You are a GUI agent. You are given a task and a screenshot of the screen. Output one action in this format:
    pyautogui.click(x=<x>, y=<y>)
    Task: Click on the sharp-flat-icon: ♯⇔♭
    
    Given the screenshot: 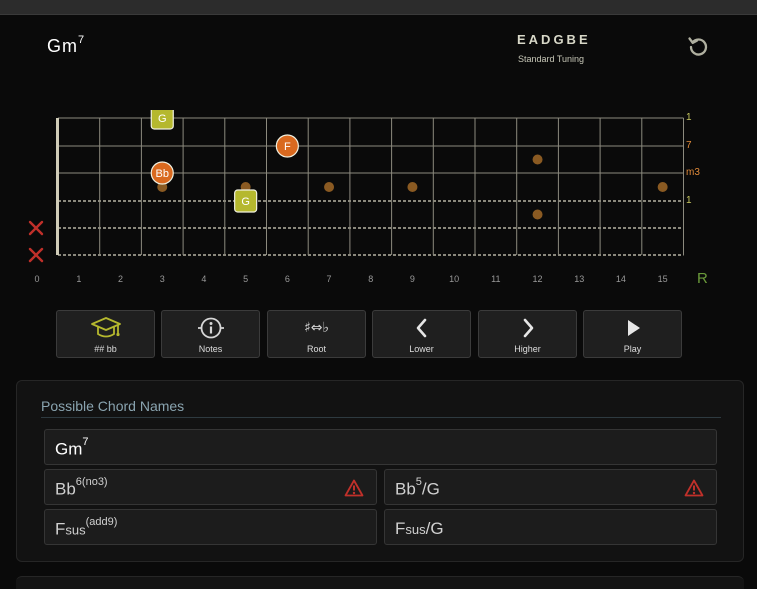 What is the action you would take?
    pyautogui.click(x=316, y=328)
    